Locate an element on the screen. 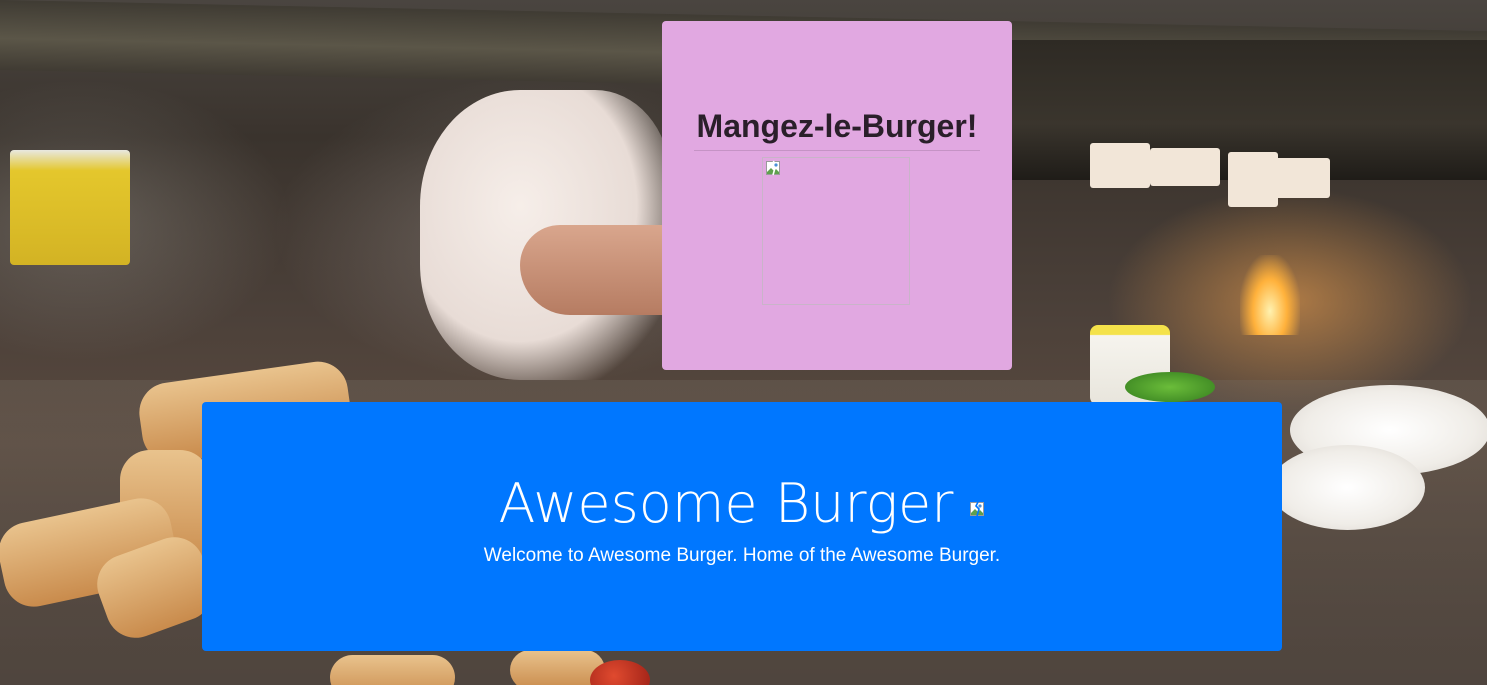 The height and width of the screenshot is (685, 1487). jumbotron-heading-row: Awesome Burger is located at coordinates (742, 504).